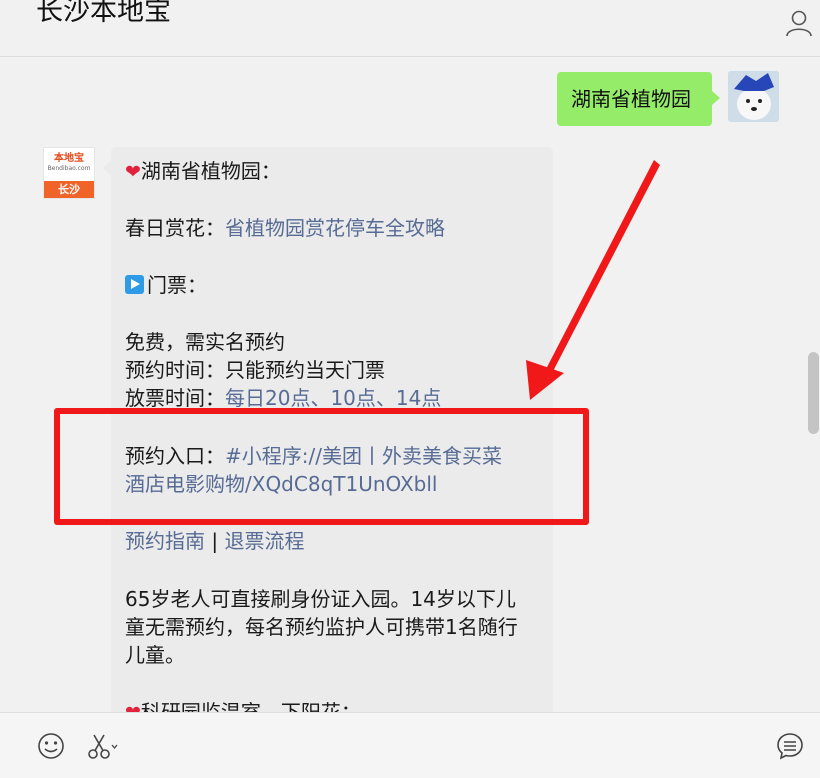 The image size is (820, 778). I want to click on next-heading-line: ❤科研园监温室、下阳花：, so click(243, 705).